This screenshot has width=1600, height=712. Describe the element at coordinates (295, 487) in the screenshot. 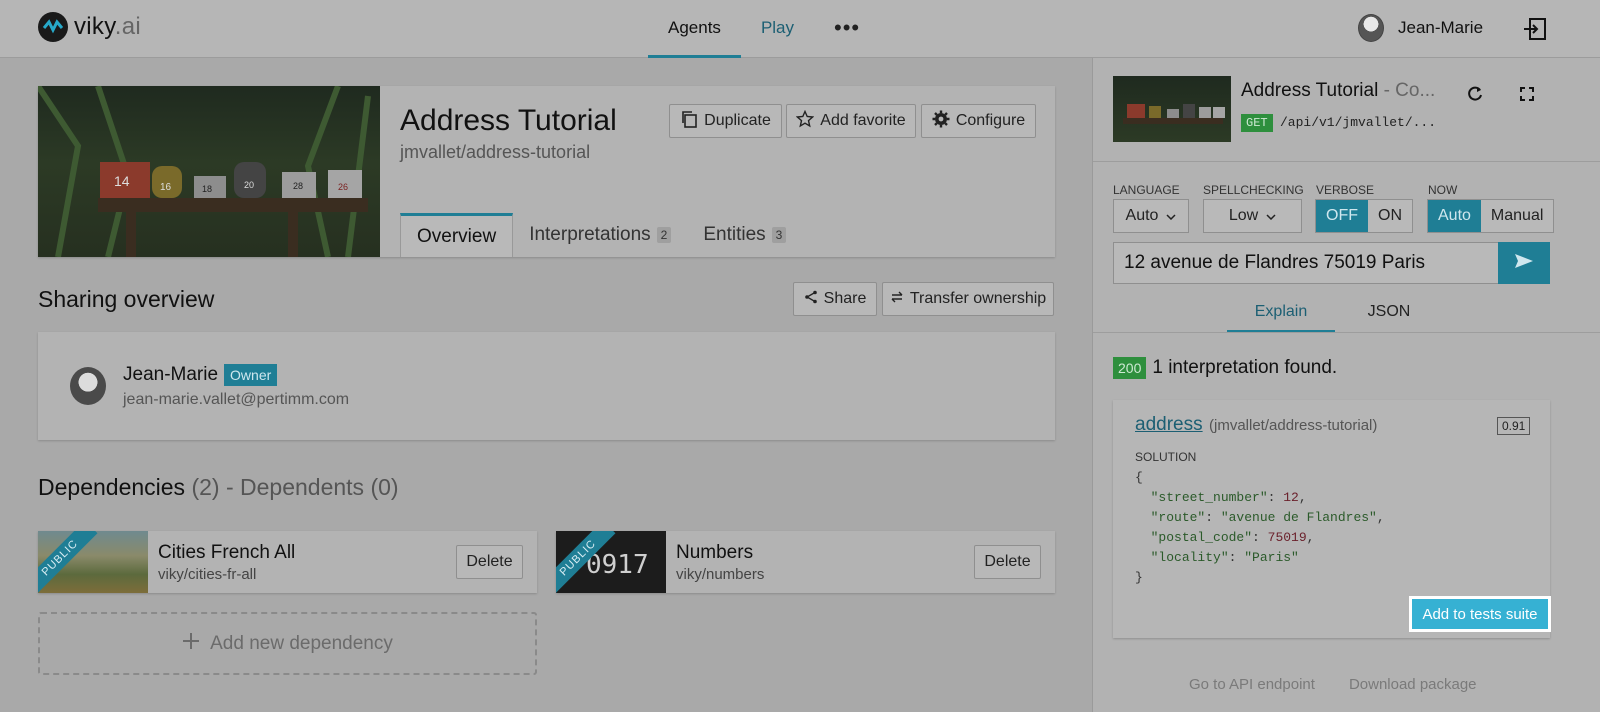

I see `dependents-label: - Dependents` at that location.